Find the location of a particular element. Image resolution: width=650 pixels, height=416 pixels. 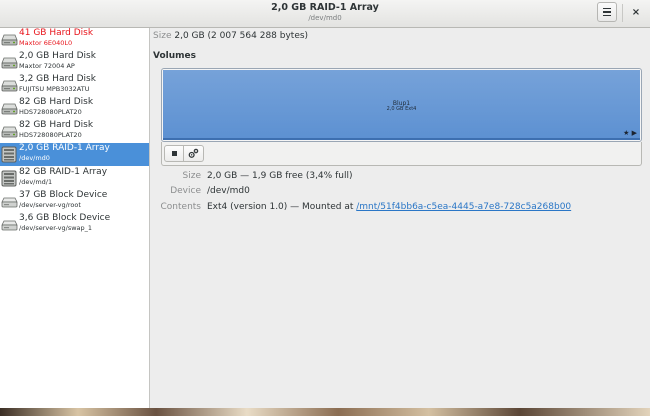

drive-size: Size 2,0 GB (2 007 564 288 bytes) is located at coordinates (230, 36).